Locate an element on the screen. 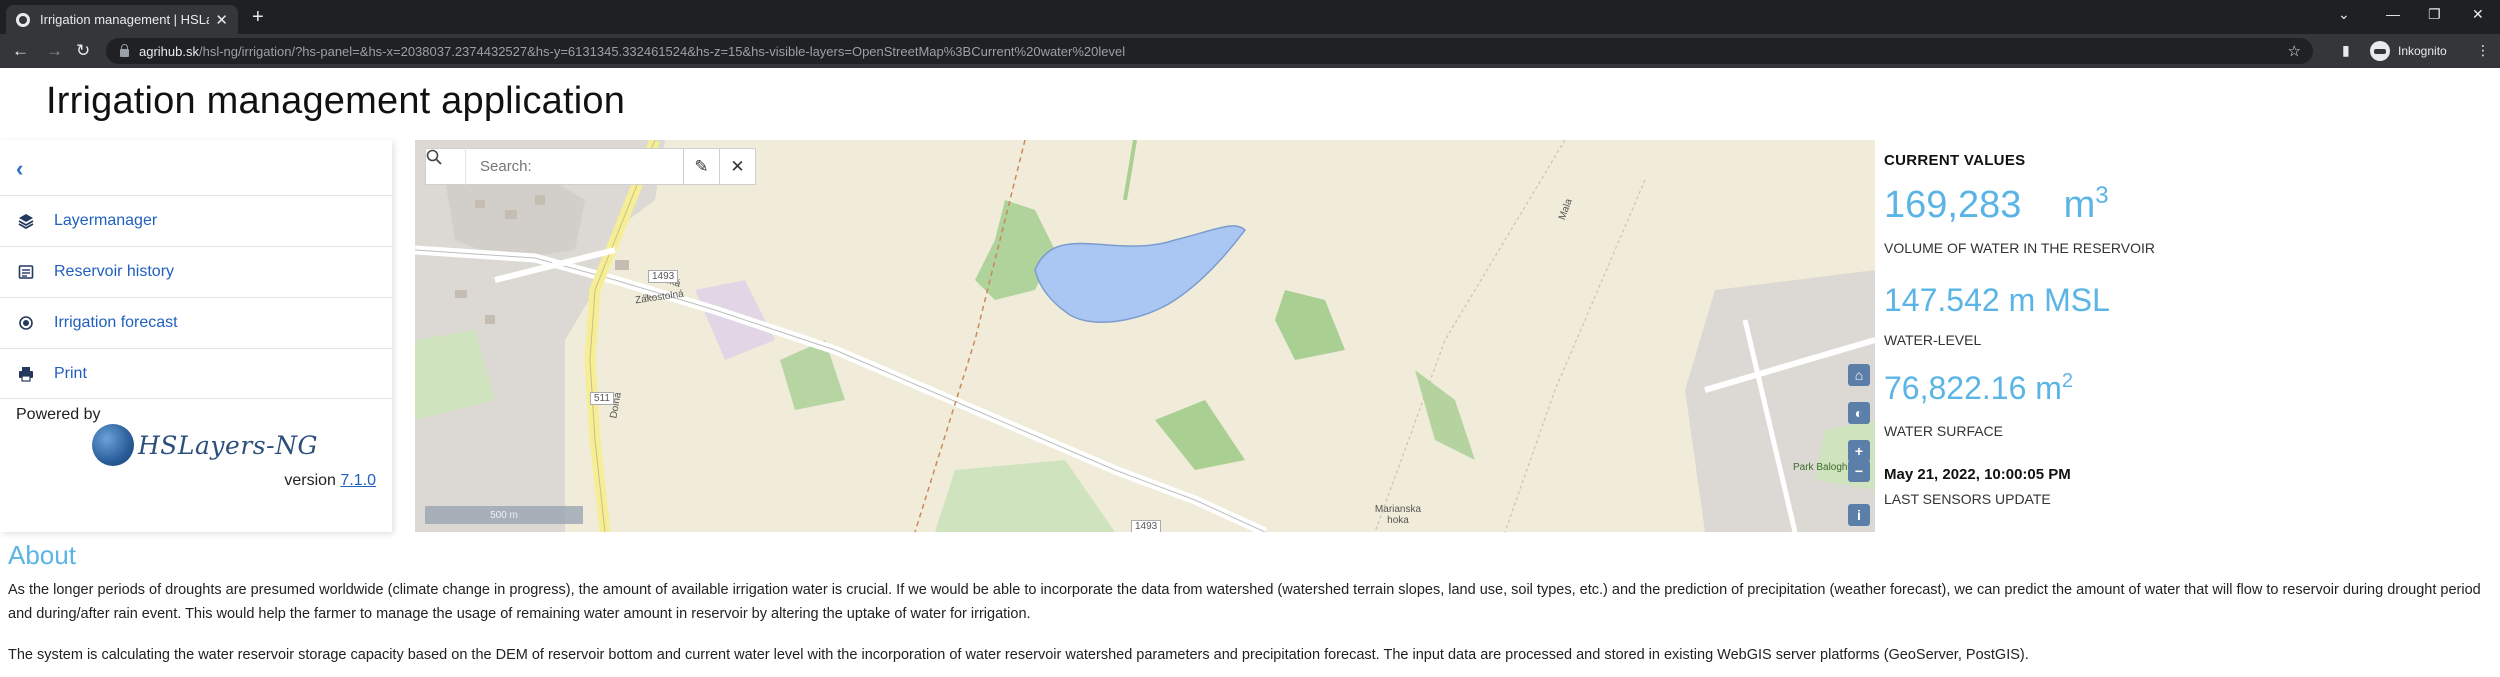 This screenshot has width=2500, height=677. version-info: version 7.1.0 is located at coordinates (330, 481).